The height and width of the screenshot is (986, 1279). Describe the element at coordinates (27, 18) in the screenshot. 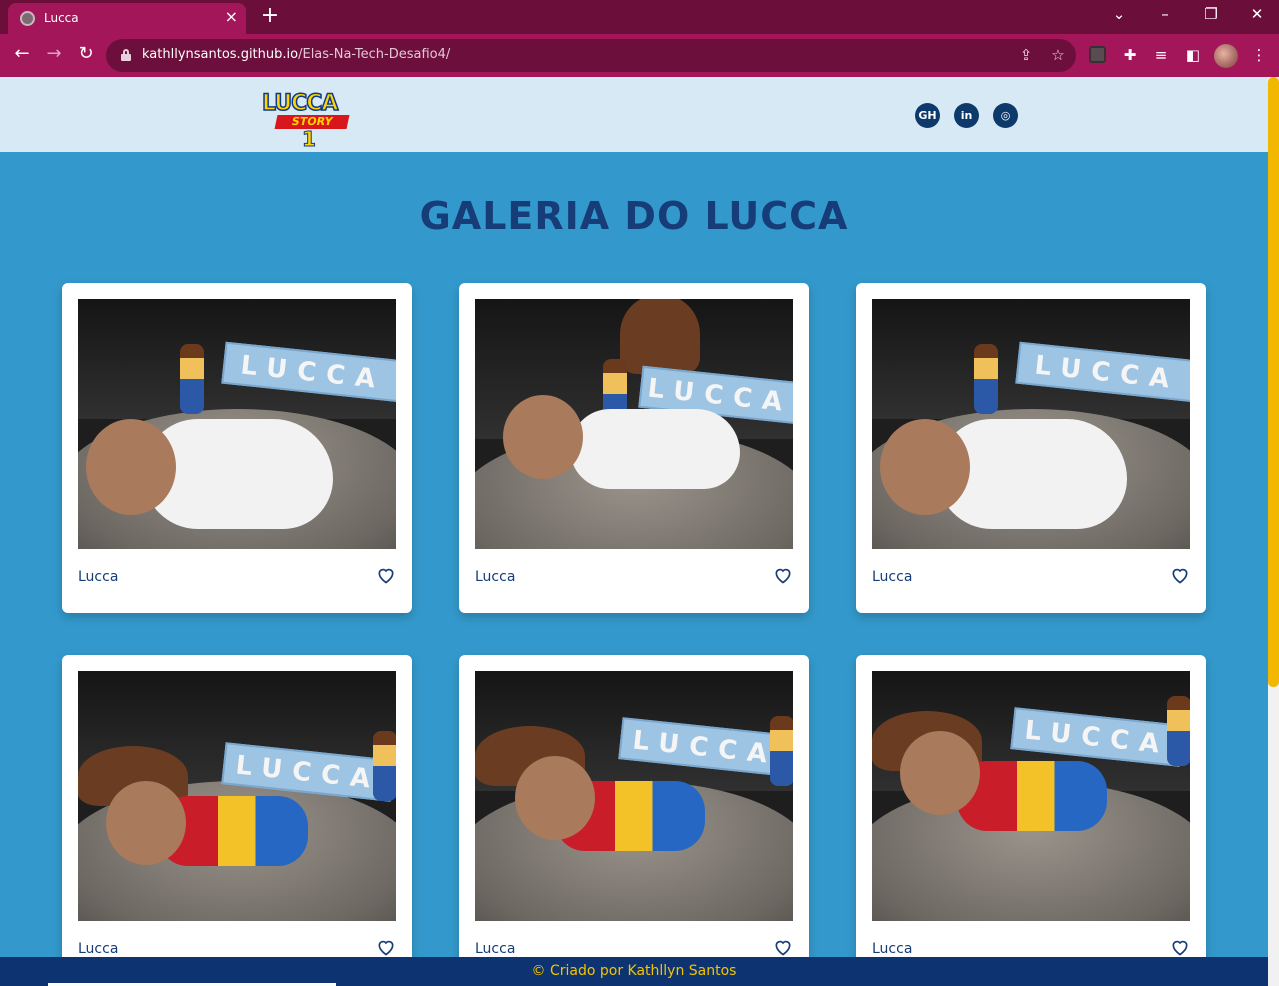

I see `globe-icon` at that location.